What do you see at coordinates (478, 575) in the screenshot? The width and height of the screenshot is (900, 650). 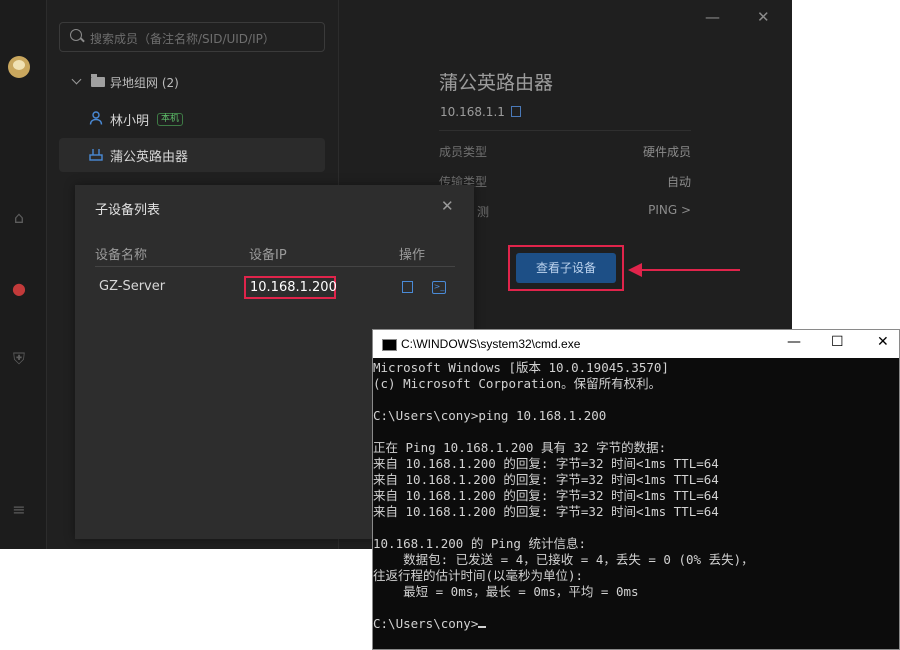 I see `terminal-line: 往返行程的估计时间(以毫秒为单位):` at bounding box center [478, 575].